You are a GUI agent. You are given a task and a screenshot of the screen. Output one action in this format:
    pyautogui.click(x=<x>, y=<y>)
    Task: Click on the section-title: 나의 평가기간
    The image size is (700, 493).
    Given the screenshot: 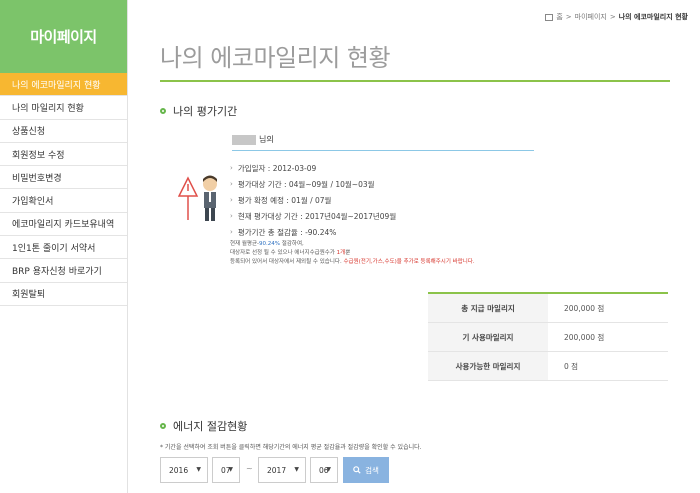 What is the action you would take?
    pyautogui.click(x=205, y=111)
    